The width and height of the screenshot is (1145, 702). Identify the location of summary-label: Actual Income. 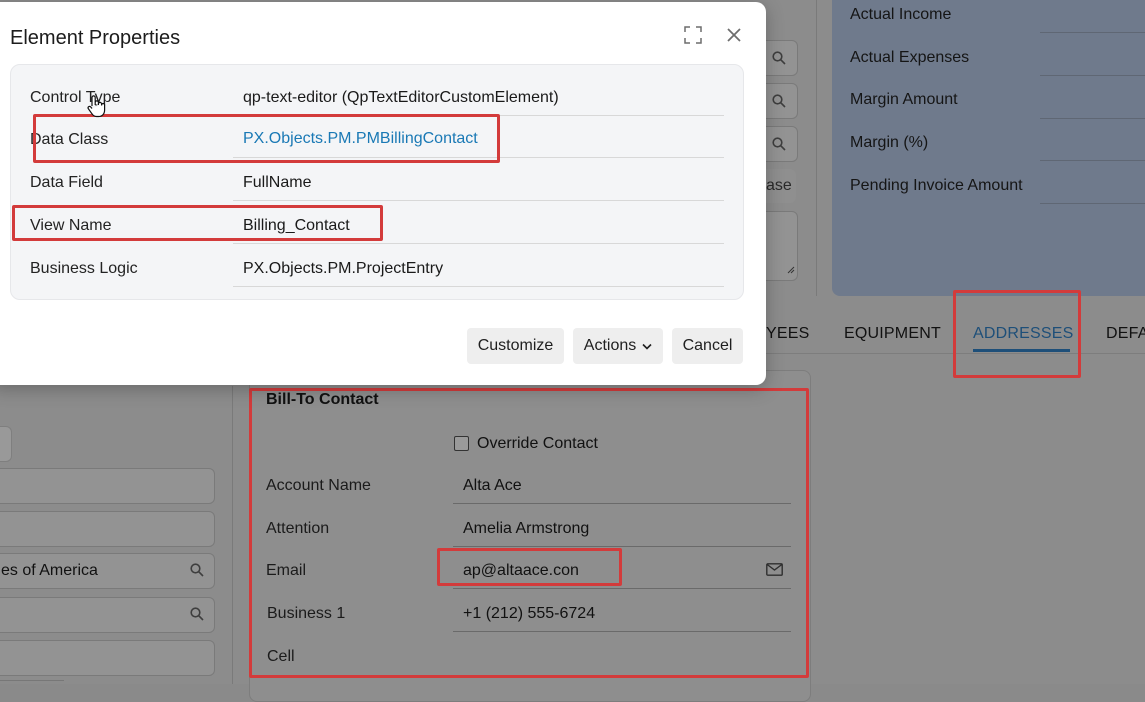
(901, 14).